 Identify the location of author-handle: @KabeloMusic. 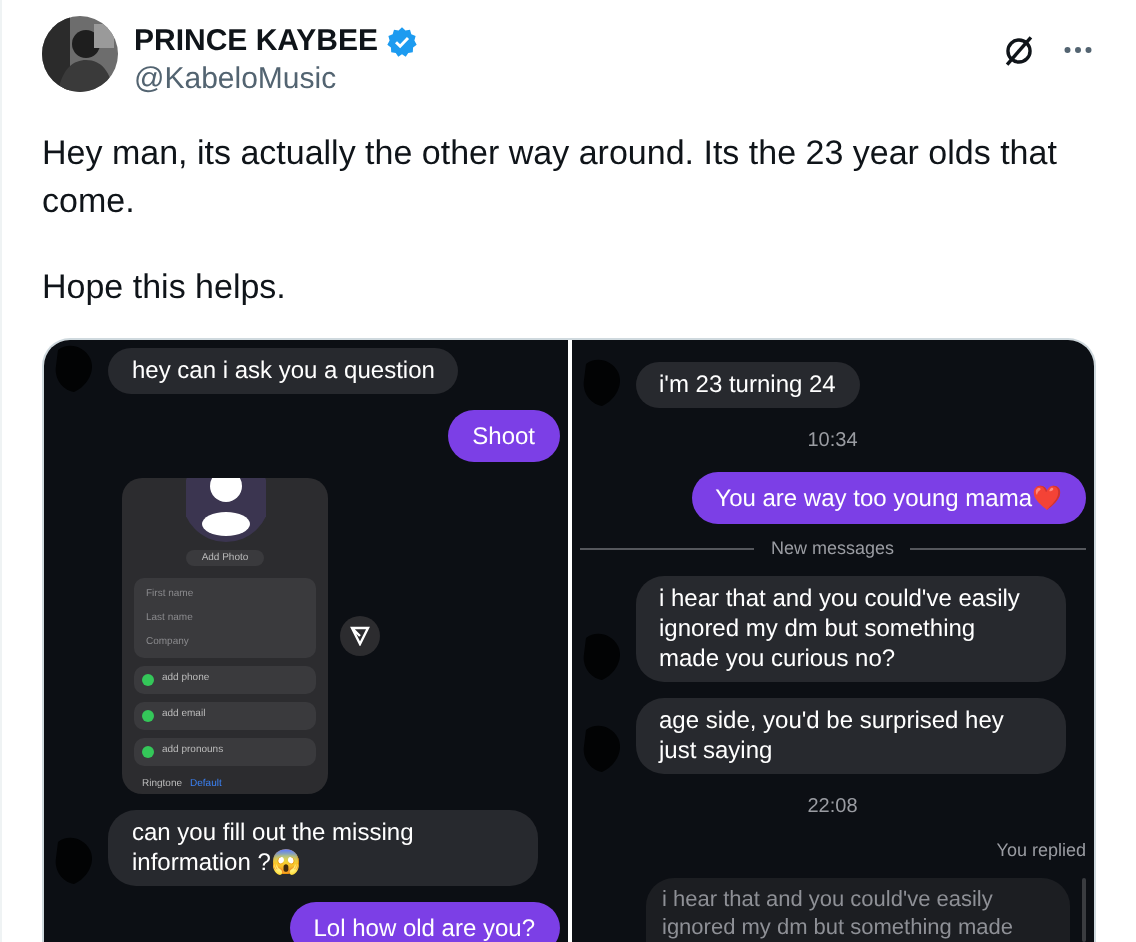
(276, 79).